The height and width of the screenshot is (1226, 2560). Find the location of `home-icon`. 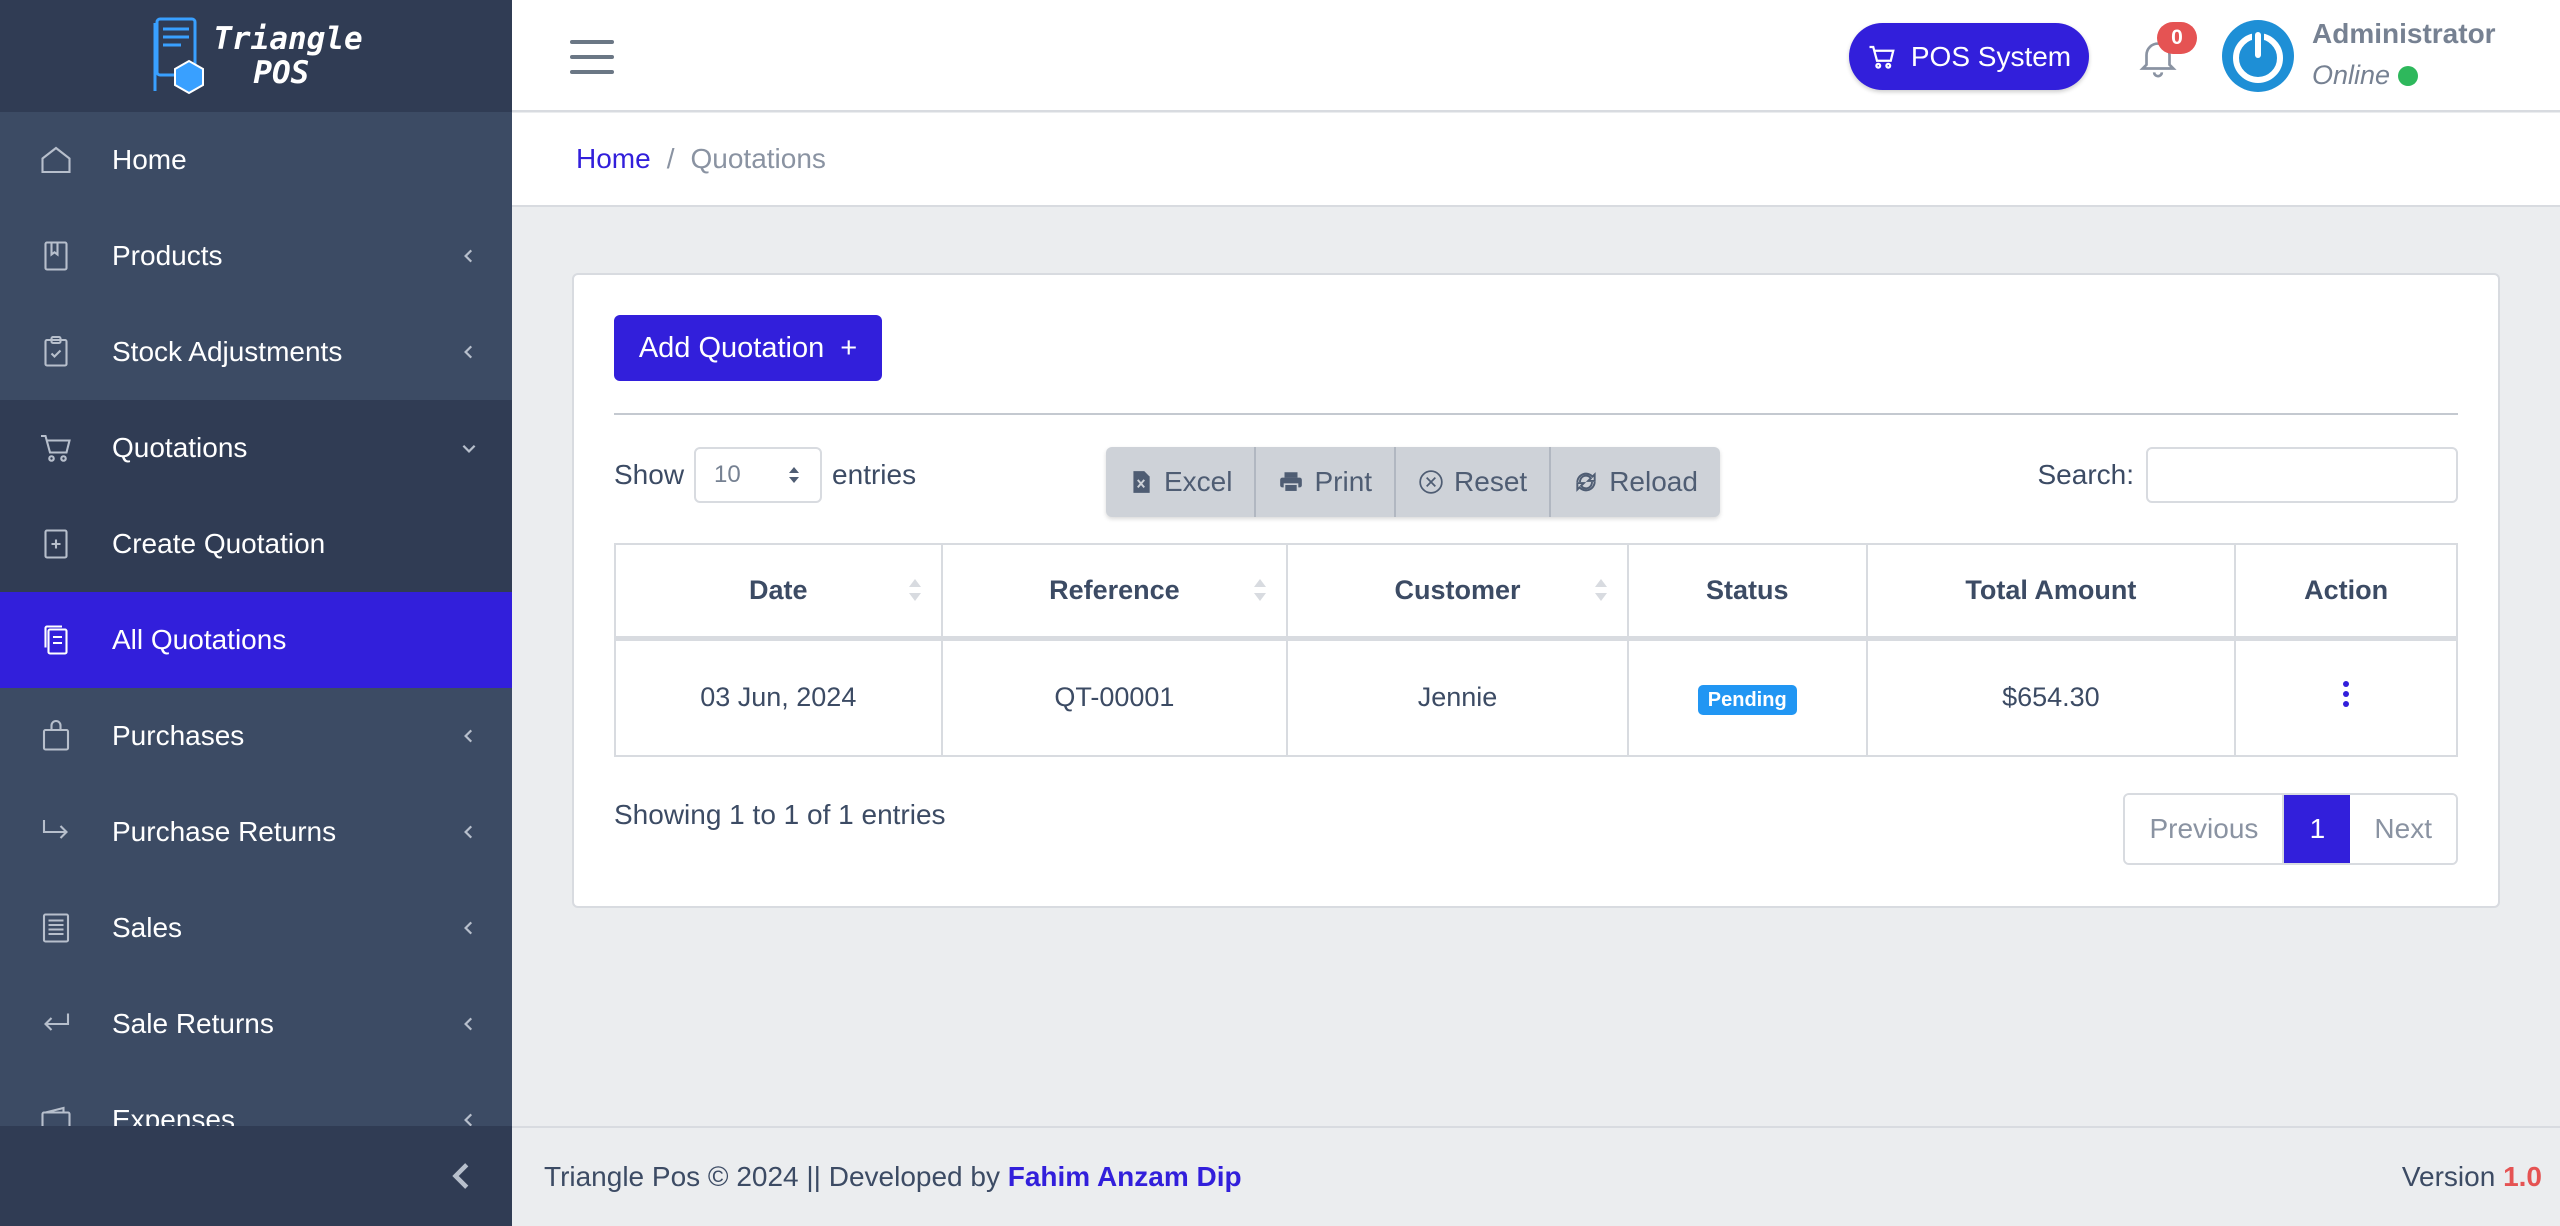

home-icon is located at coordinates (56, 160).